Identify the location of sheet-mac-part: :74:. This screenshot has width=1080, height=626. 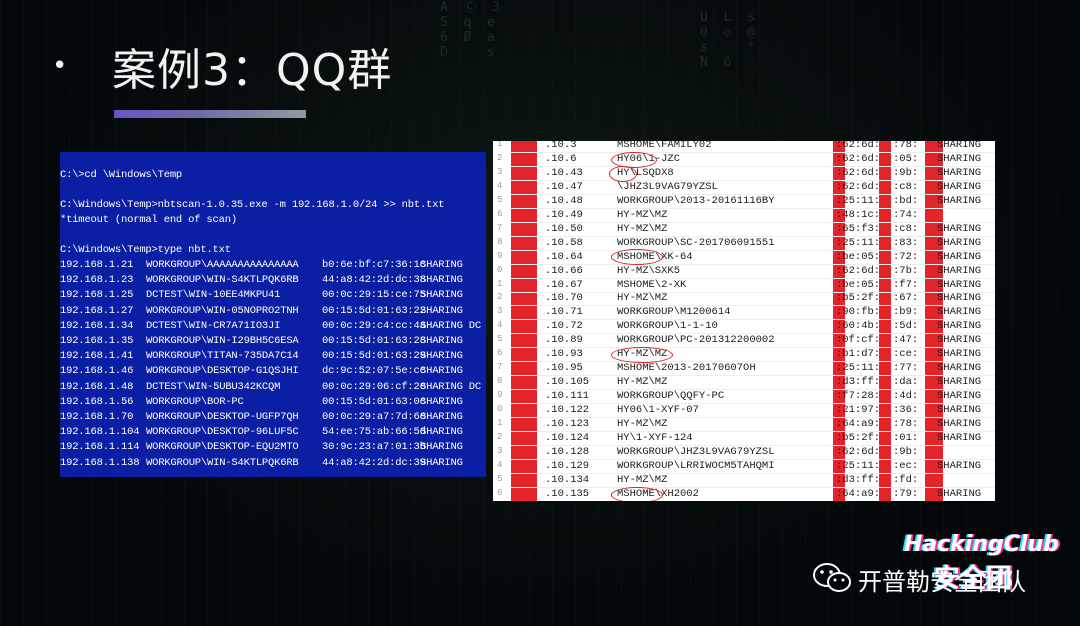
(906, 214).